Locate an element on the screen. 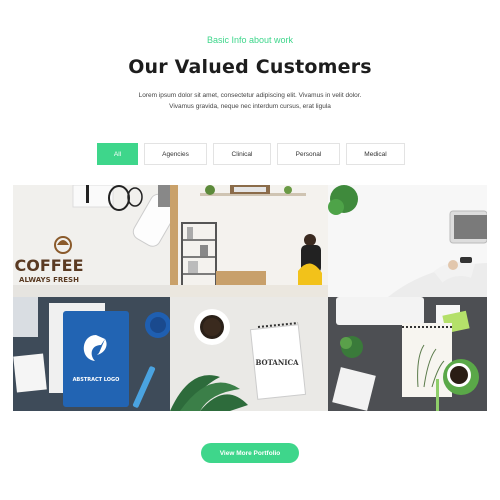 This screenshot has width=500, height=500. section-eyebrow: Basic Info about work is located at coordinates (250, 40).